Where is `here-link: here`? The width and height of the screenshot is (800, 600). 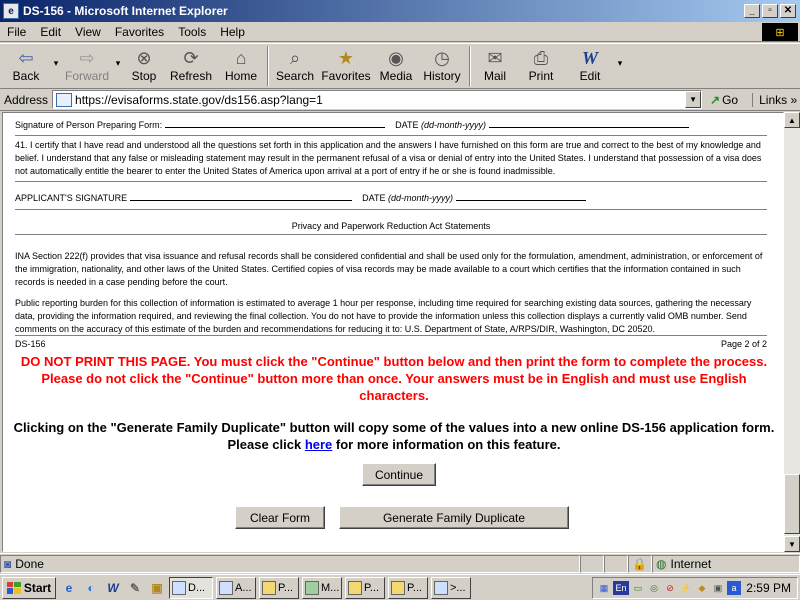 here-link: here is located at coordinates (318, 444).